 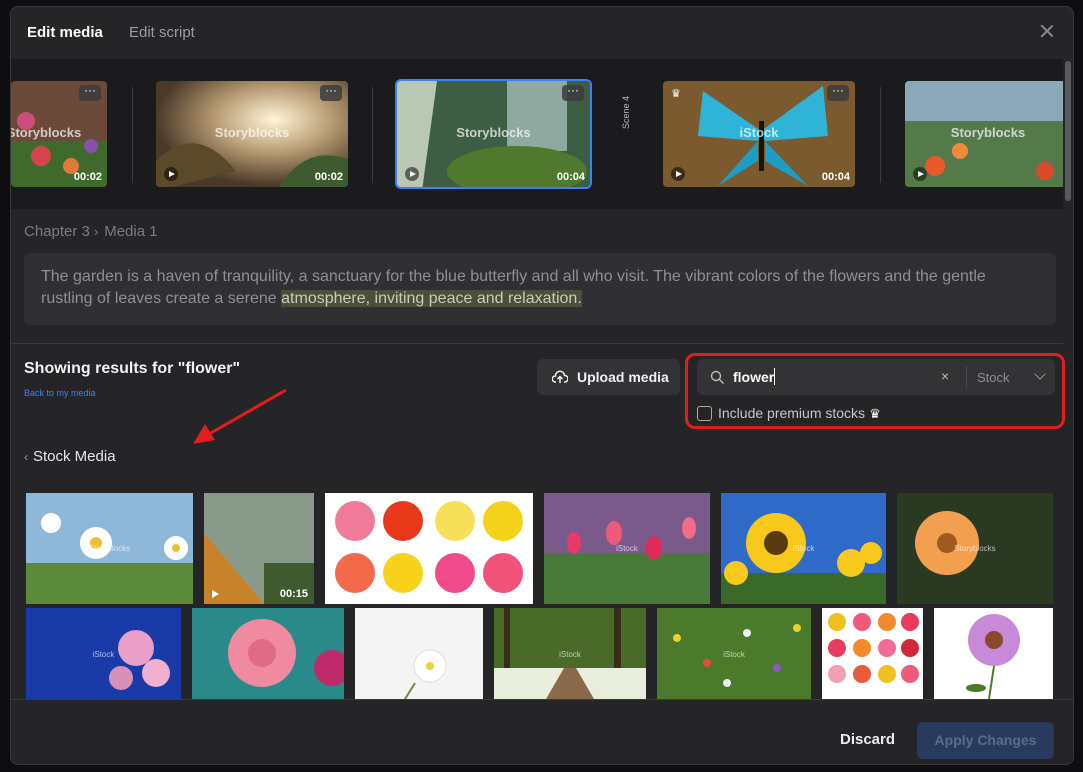 What do you see at coordinates (537, 343) in the screenshot?
I see `section-divider` at bounding box center [537, 343].